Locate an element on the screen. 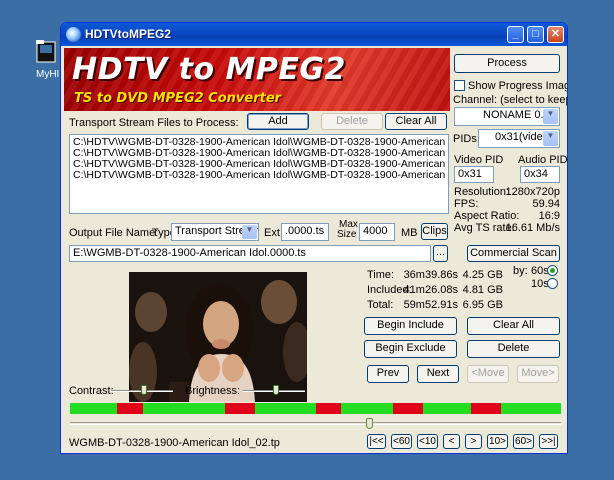 Image resolution: width=614 pixels, height=480 pixels. stat-value: 59.94 is located at coordinates (546, 204).